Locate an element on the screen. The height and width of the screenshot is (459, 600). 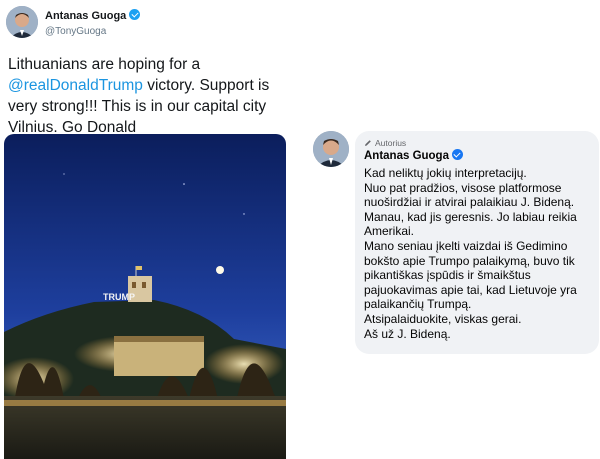
tweet-mention-link: @realDonaldTrump is located at coordinates (75, 85).